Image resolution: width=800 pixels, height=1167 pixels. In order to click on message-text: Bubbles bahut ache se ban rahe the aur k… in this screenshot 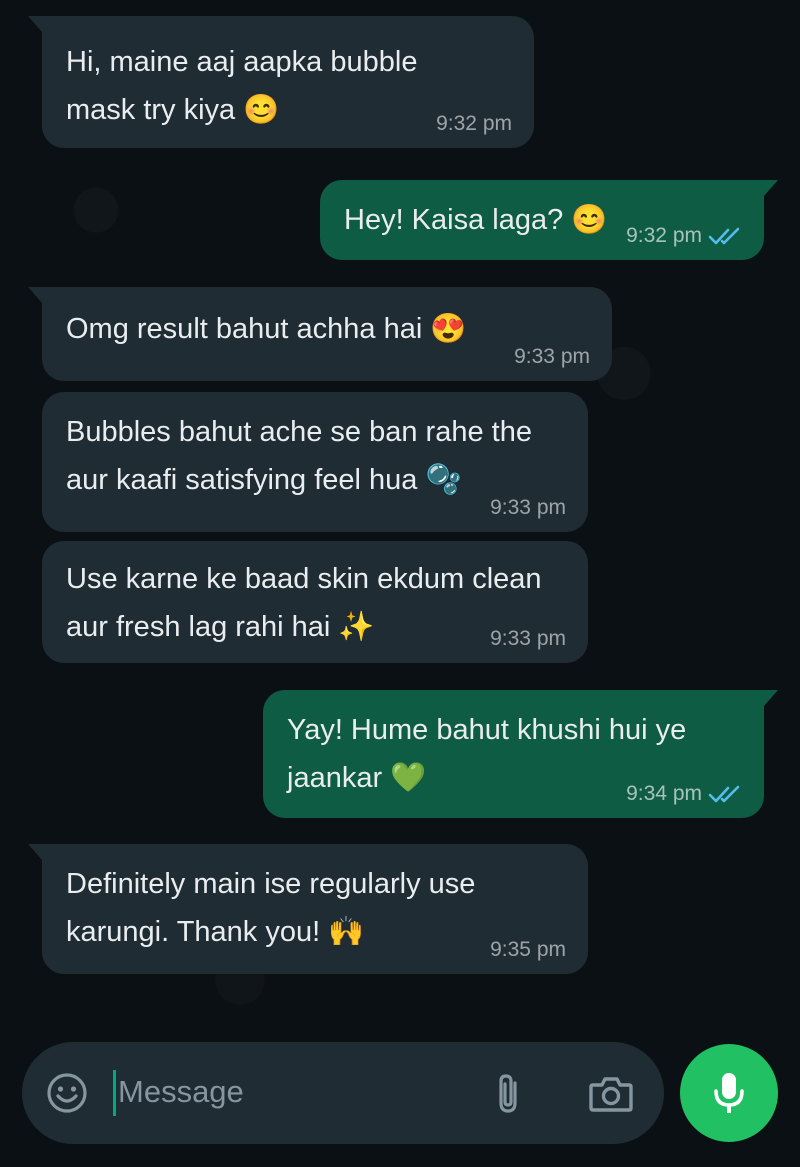, I will do `click(299, 456)`.